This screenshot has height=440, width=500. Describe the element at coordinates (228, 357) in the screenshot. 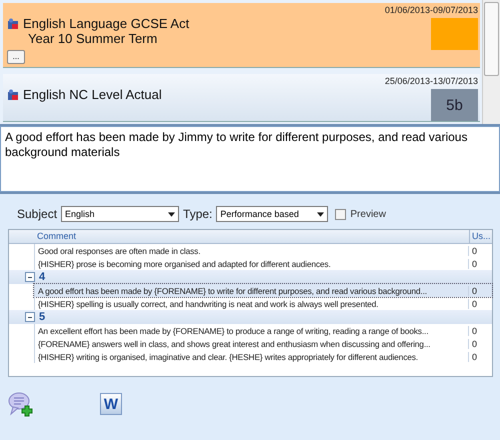

I see `comment-text: {HISHER} writing is organised, imaginative and clear. {HESHE} writes appropriately for different audiences.` at that location.